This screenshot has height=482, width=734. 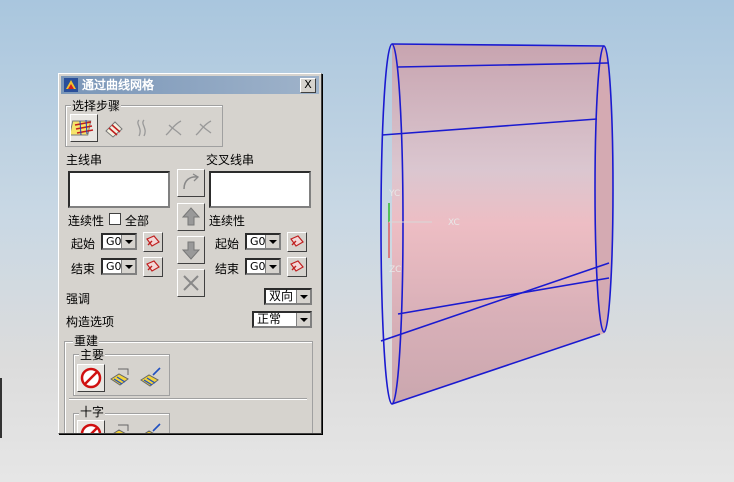 I want to click on primary-continuity-label: 连续性, so click(x=86, y=221).